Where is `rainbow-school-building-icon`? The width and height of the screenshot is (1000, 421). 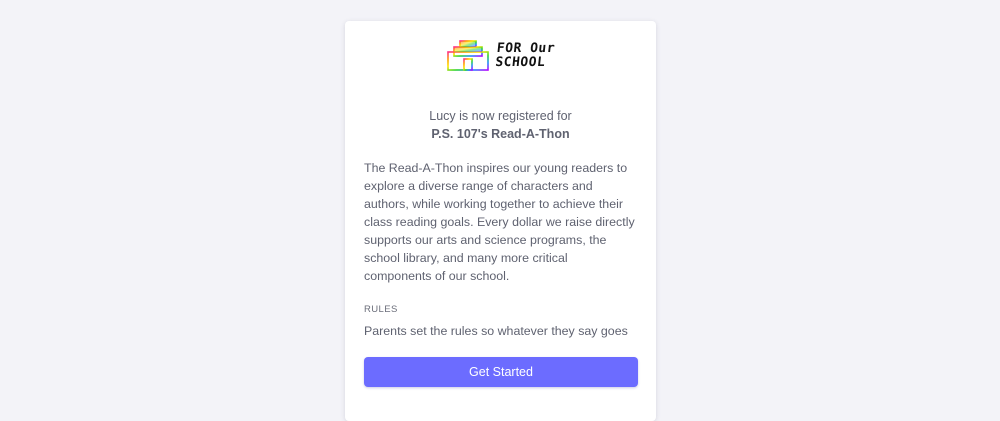
rainbow-school-building-icon is located at coordinates (468, 56).